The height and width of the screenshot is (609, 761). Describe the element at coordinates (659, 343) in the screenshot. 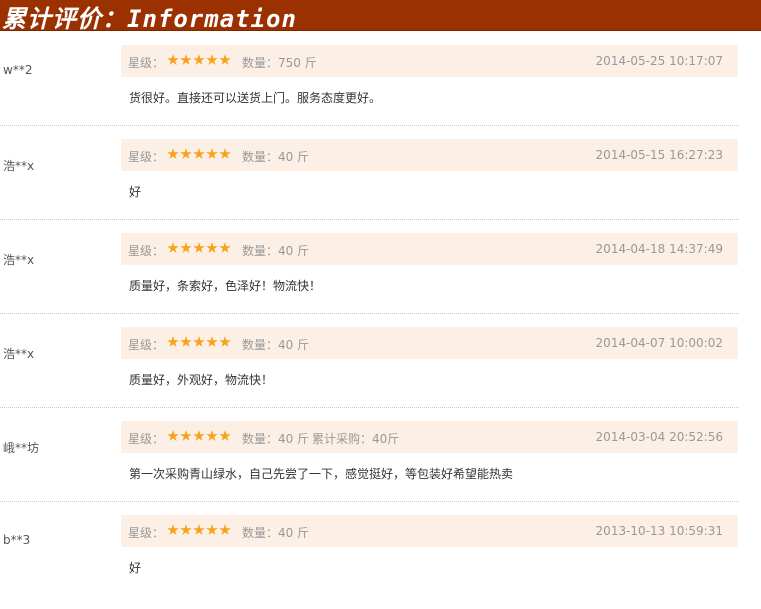

I see `review-date: 2014-04-07 10:00:02` at that location.